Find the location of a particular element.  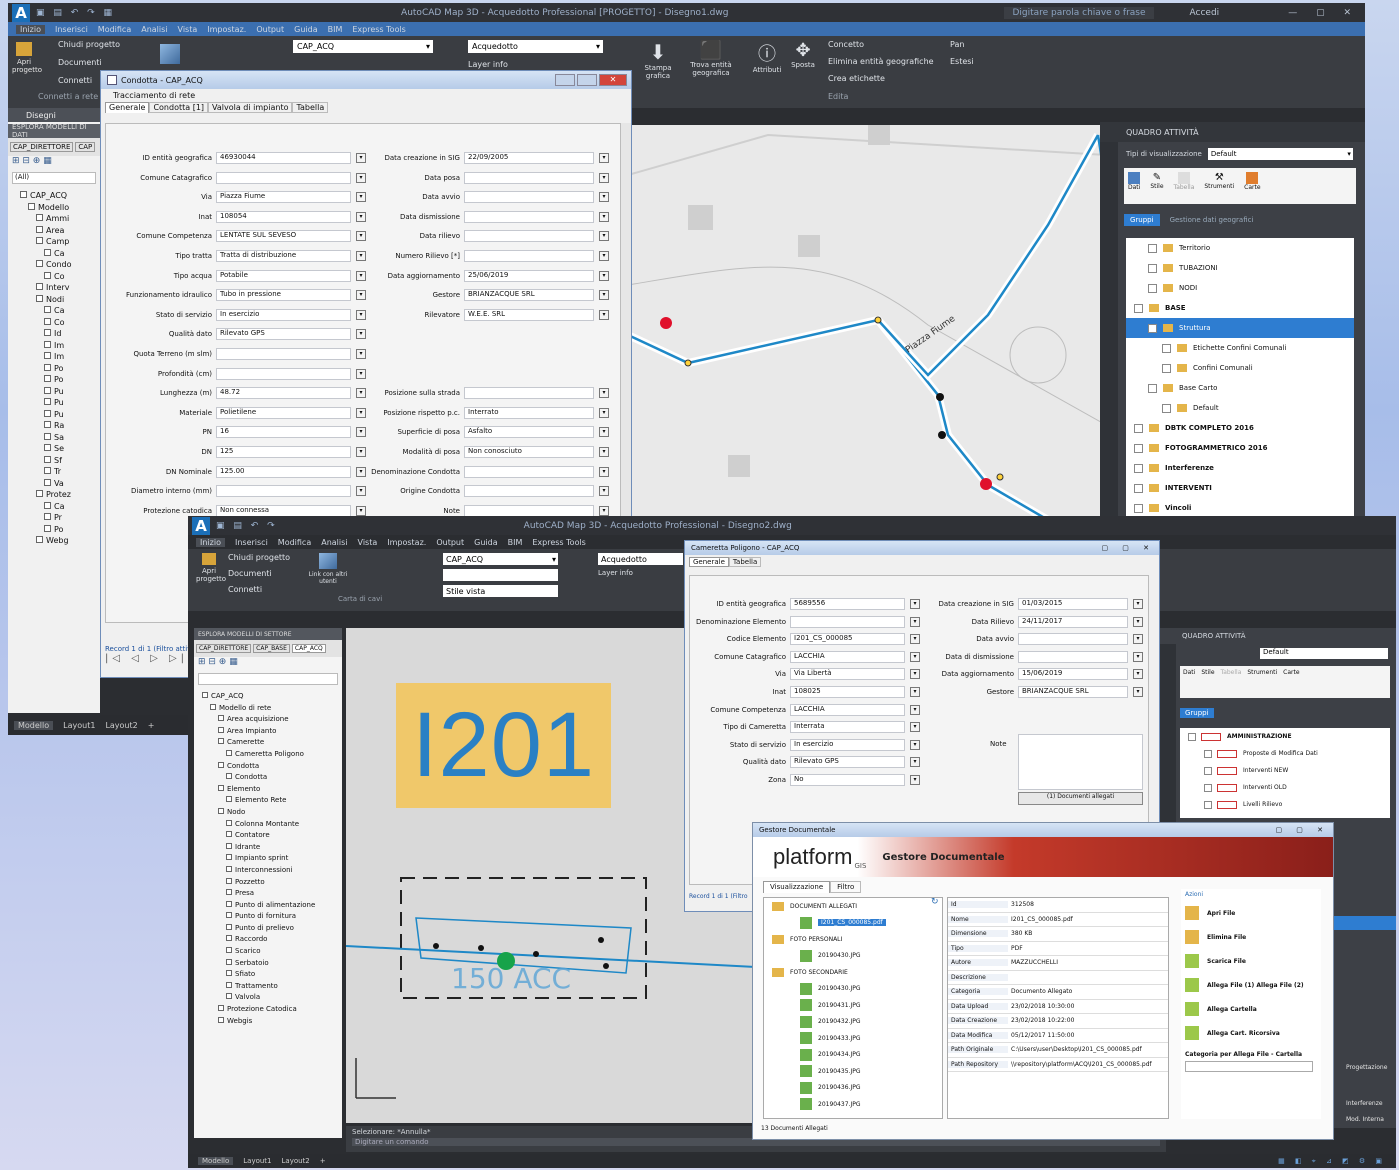

tree-item: Scarico is located at coordinates (272, 952).